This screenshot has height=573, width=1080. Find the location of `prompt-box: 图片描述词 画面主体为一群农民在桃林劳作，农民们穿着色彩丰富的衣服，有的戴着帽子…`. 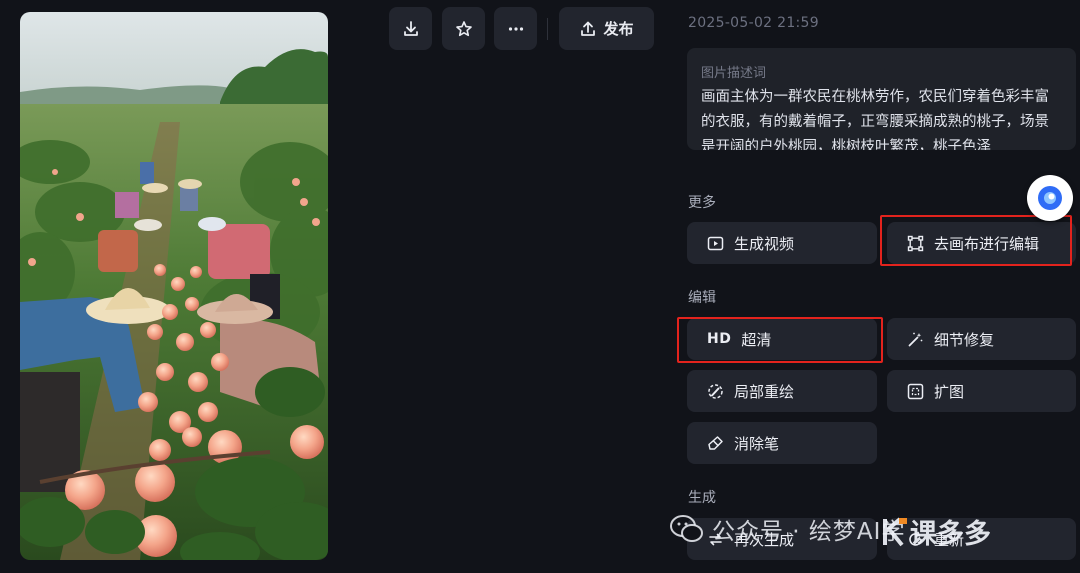

prompt-box: 图片描述词 画面主体为一群农民在桃林劳作，农民们穿着色彩丰富的衣服，有的戴着帽子… is located at coordinates (881, 99).